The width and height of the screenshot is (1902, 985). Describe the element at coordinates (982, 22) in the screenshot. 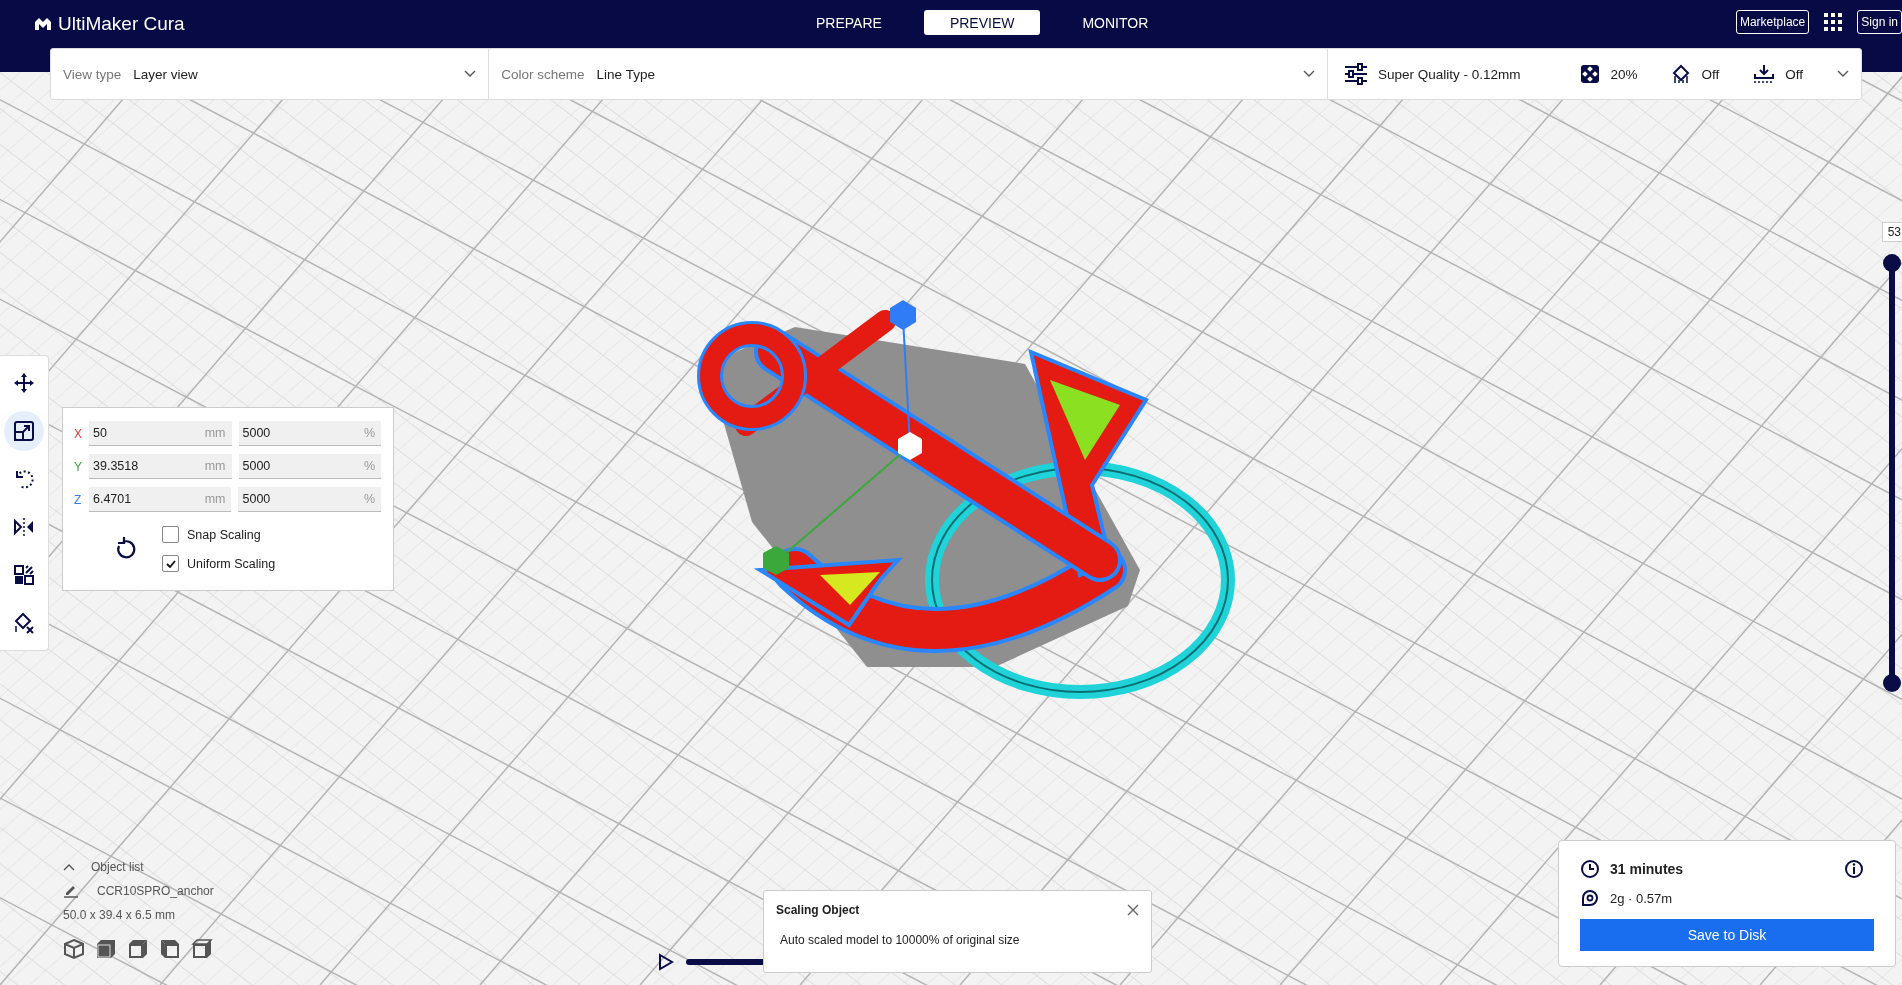

I see `stage-tab: PREVIEW` at that location.